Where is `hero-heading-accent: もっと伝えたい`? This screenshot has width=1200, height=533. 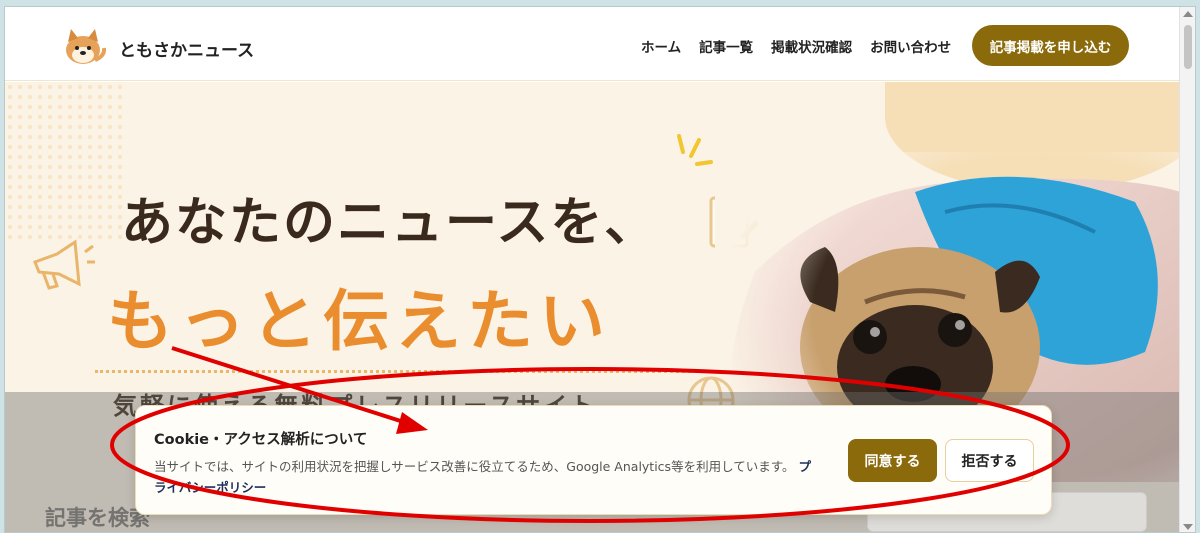 hero-heading-accent: もっと伝えたい is located at coordinates (359, 321).